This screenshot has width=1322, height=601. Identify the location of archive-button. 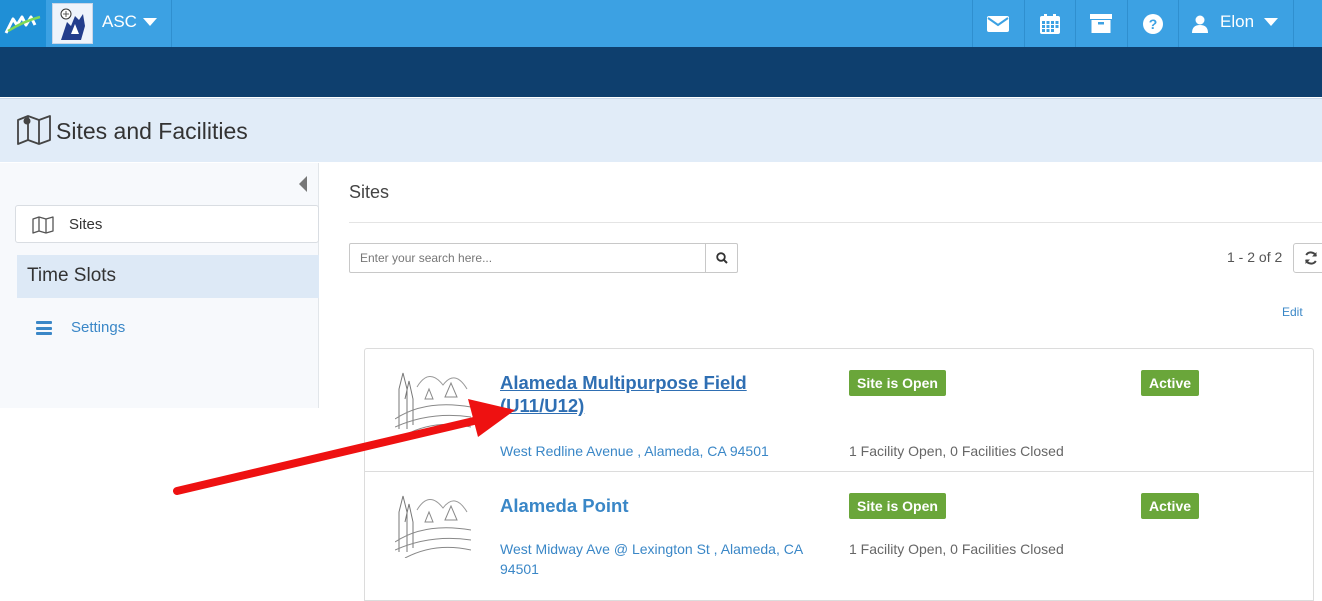
(1100, 23).